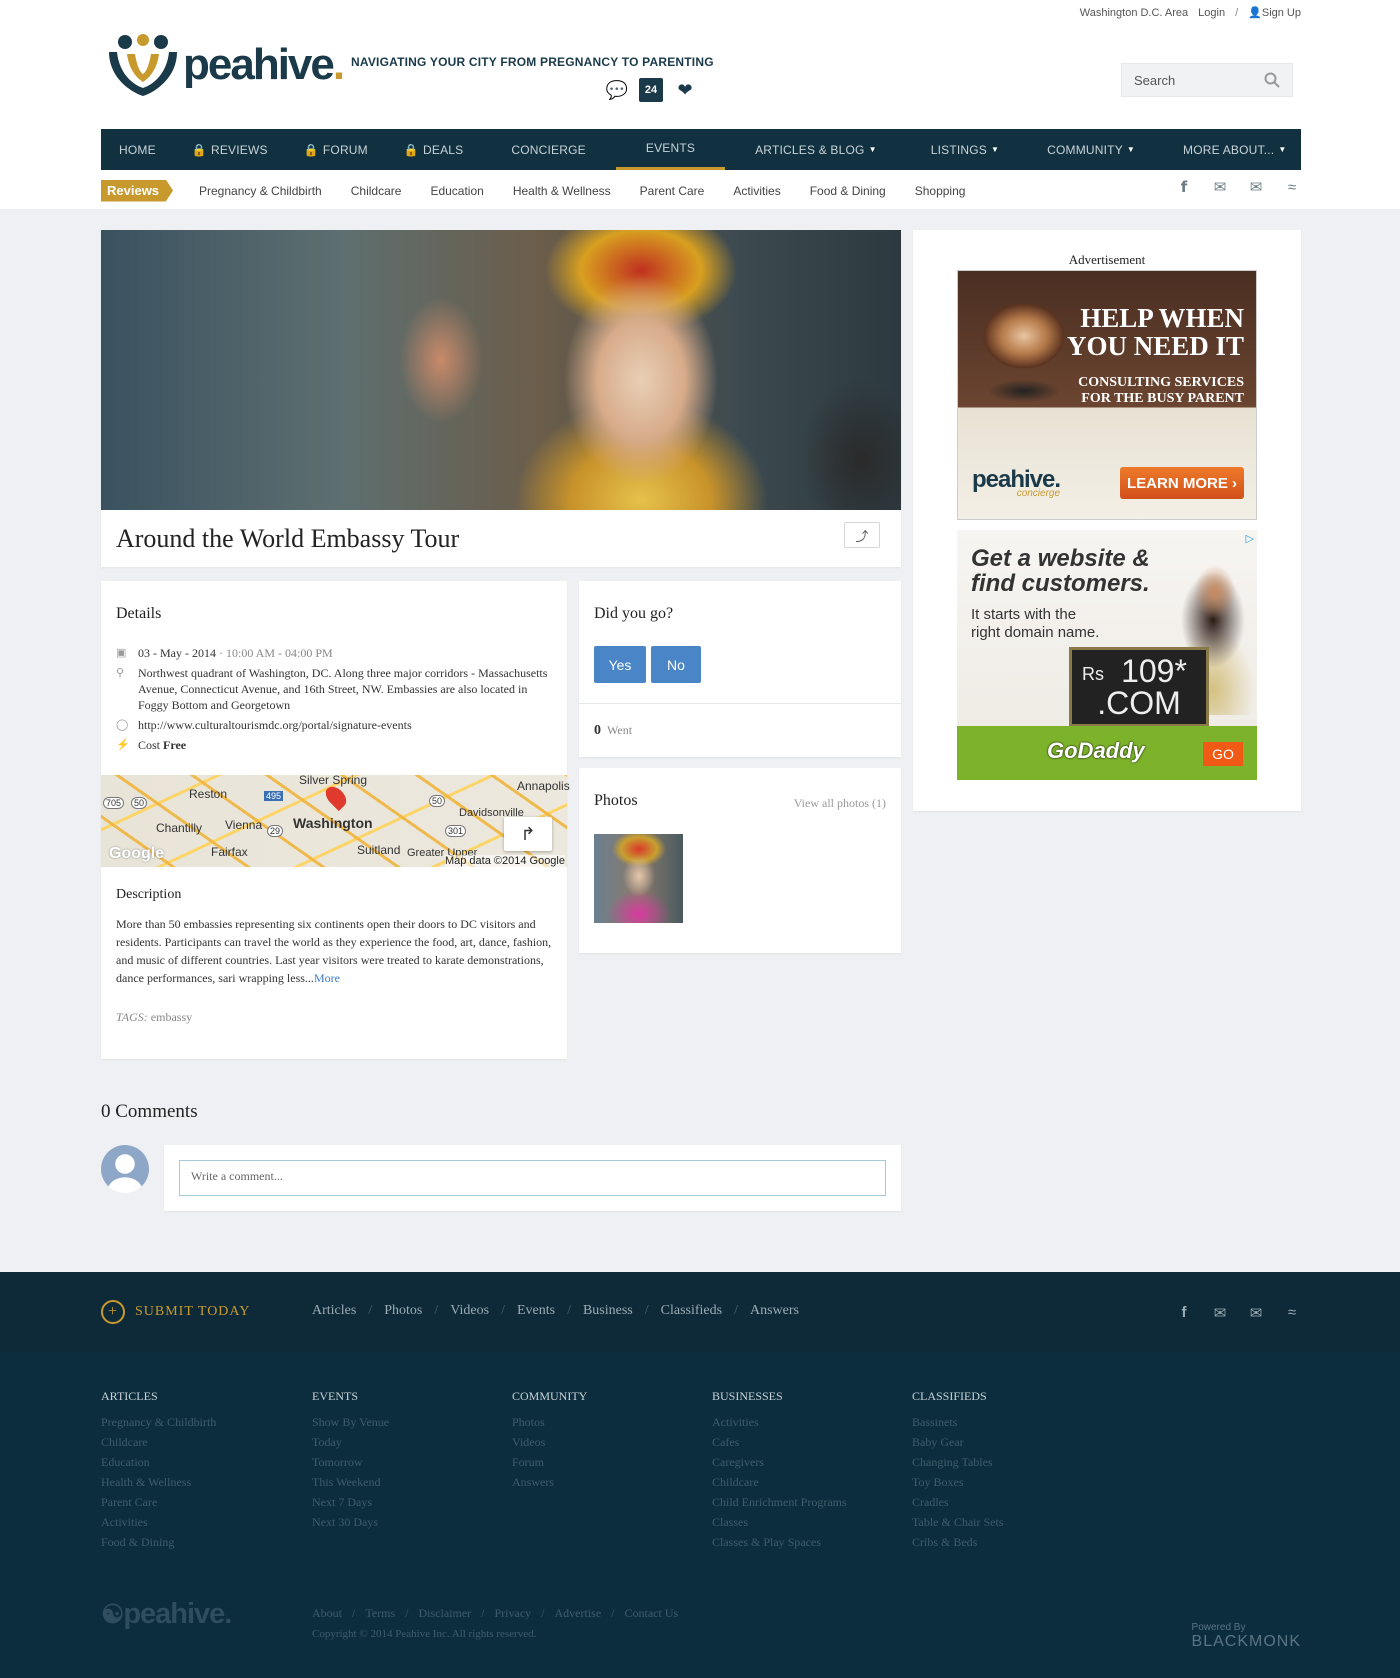 This screenshot has width=1400, height=1678. I want to click on ad2-headline-line: Get a website &, so click(1060, 558).